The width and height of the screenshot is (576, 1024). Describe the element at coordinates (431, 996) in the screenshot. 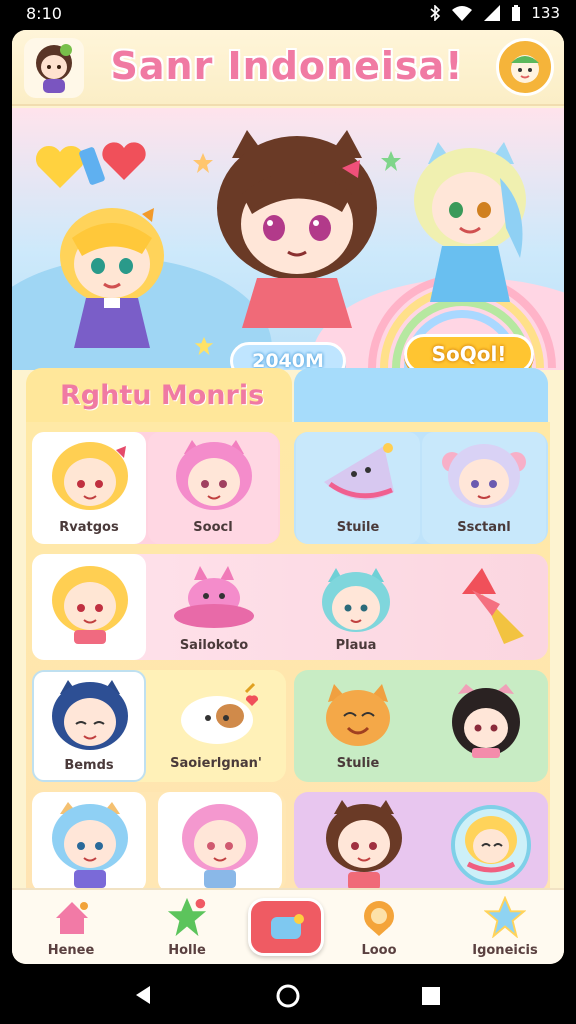

I see `recents-icon` at that location.